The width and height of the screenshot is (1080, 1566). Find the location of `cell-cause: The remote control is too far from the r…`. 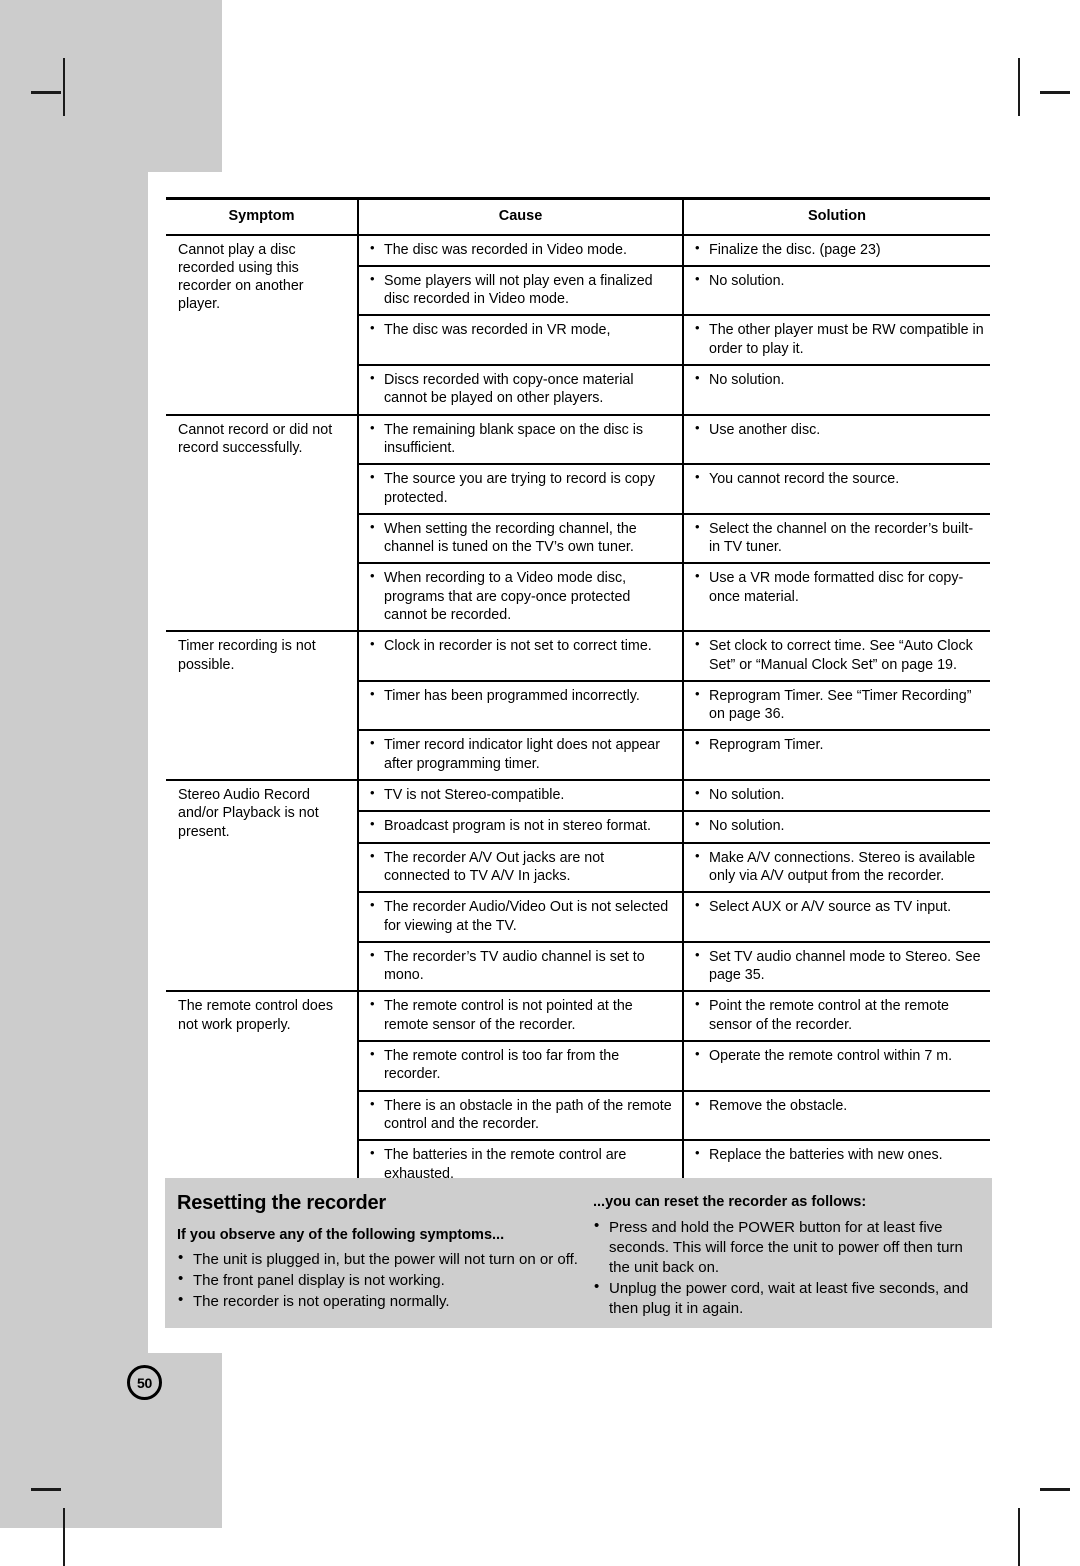

cell-cause: The remote control is too far from the r… is located at coordinates (521, 1066).